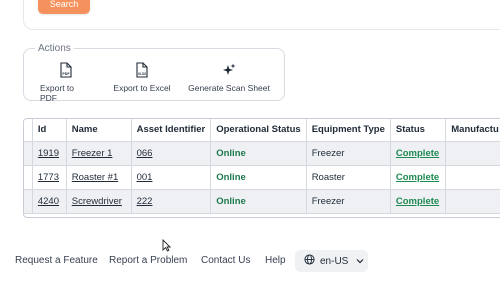  What do you see at coordinates (348, 177) in the screenshot?
I see `equipment-type-cell: Roaster` at bounding box center [348, 177].